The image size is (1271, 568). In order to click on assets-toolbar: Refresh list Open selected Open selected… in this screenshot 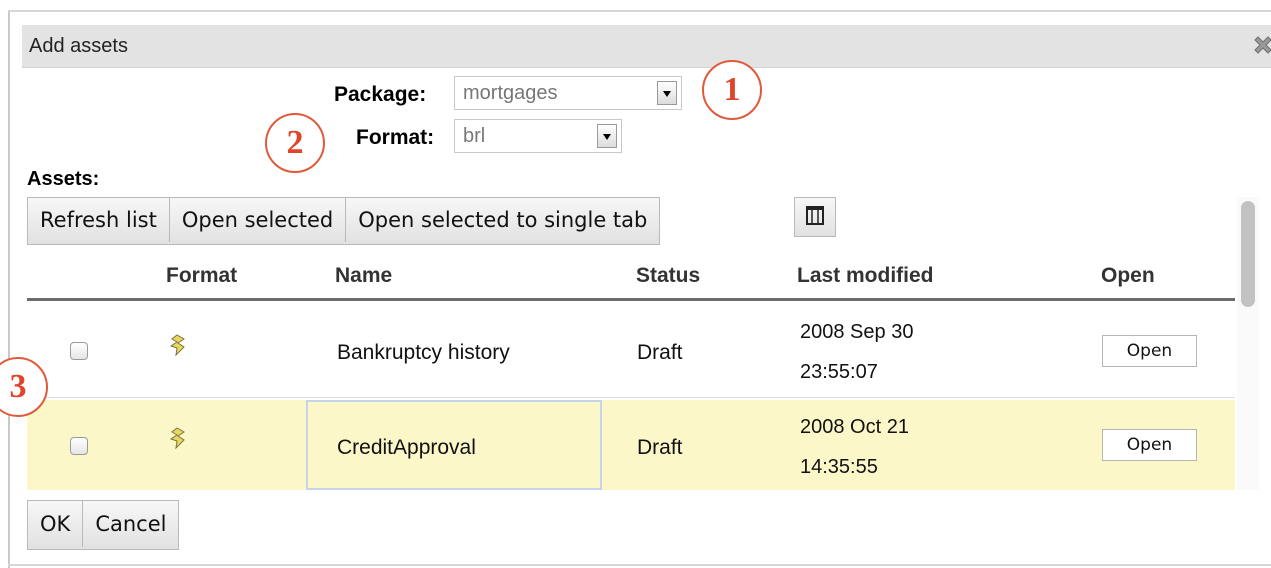, I will do `click(344, 221)`.